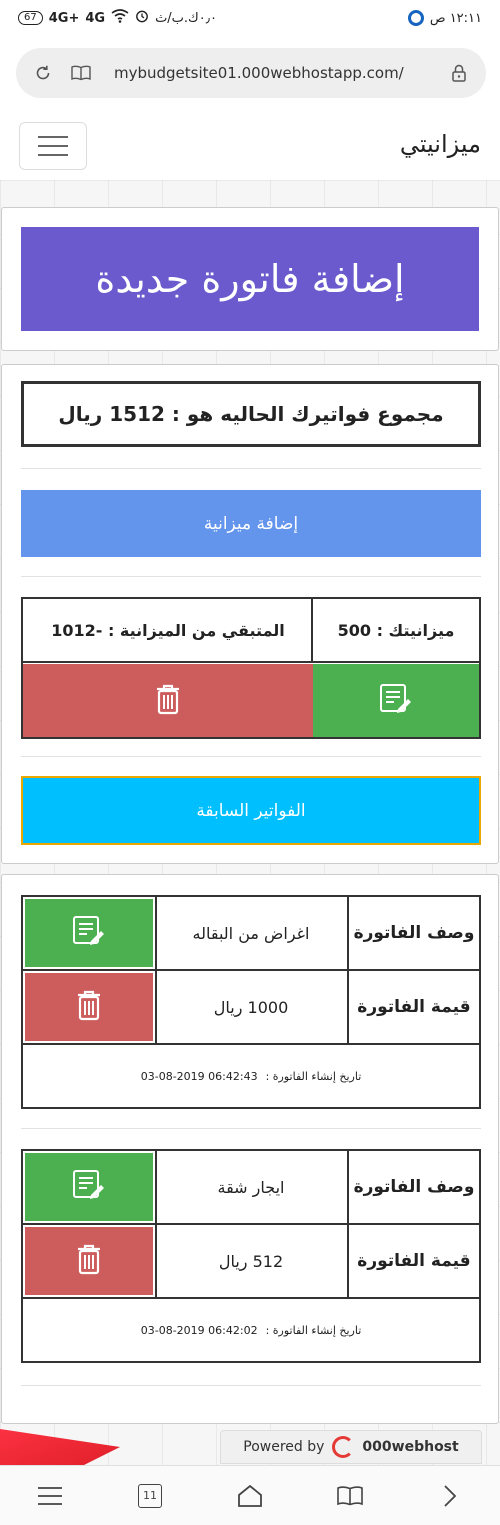  I want to click on invoice-amount-row: قيمة الفاتورة 1000 ريال, so click(251, 1008).